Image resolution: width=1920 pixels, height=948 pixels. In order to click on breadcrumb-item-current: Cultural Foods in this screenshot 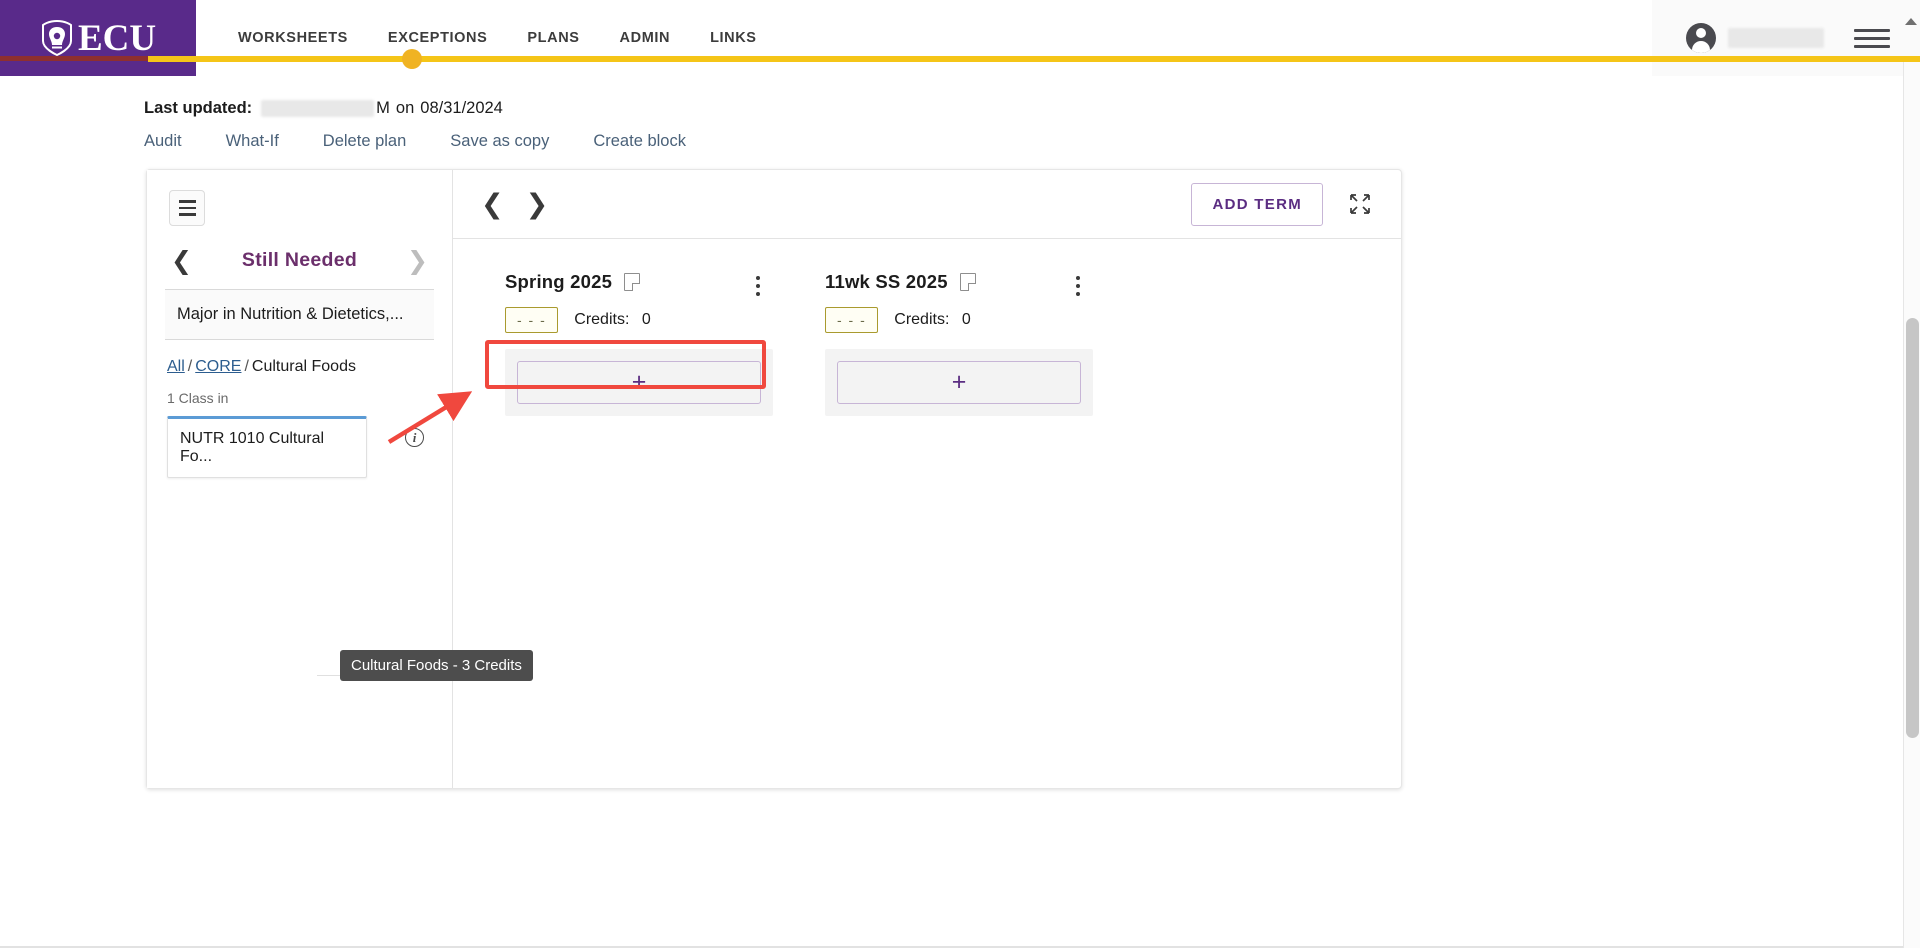, I will do `click(303, 366)`.